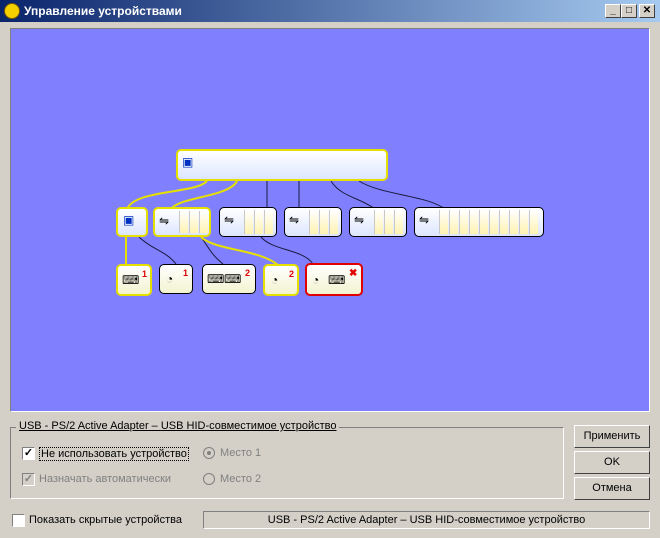  Describe the element at coordinates (18, 520) in the screenshot. I see `show-hidden-checkbox` at that location.